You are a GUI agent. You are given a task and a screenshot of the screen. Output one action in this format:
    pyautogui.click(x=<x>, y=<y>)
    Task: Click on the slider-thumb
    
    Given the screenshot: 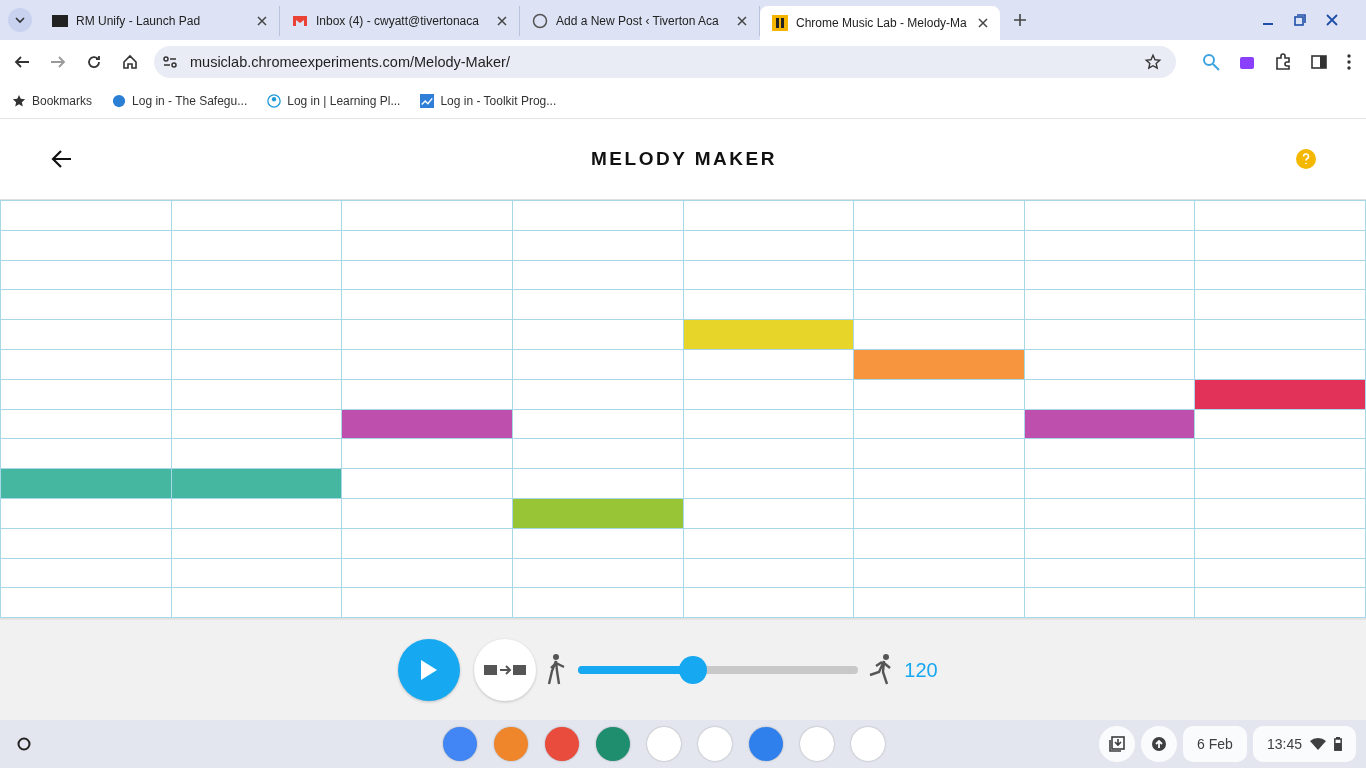 What is the action you would take?
    pyautogui.click(x=693, y=670)
    